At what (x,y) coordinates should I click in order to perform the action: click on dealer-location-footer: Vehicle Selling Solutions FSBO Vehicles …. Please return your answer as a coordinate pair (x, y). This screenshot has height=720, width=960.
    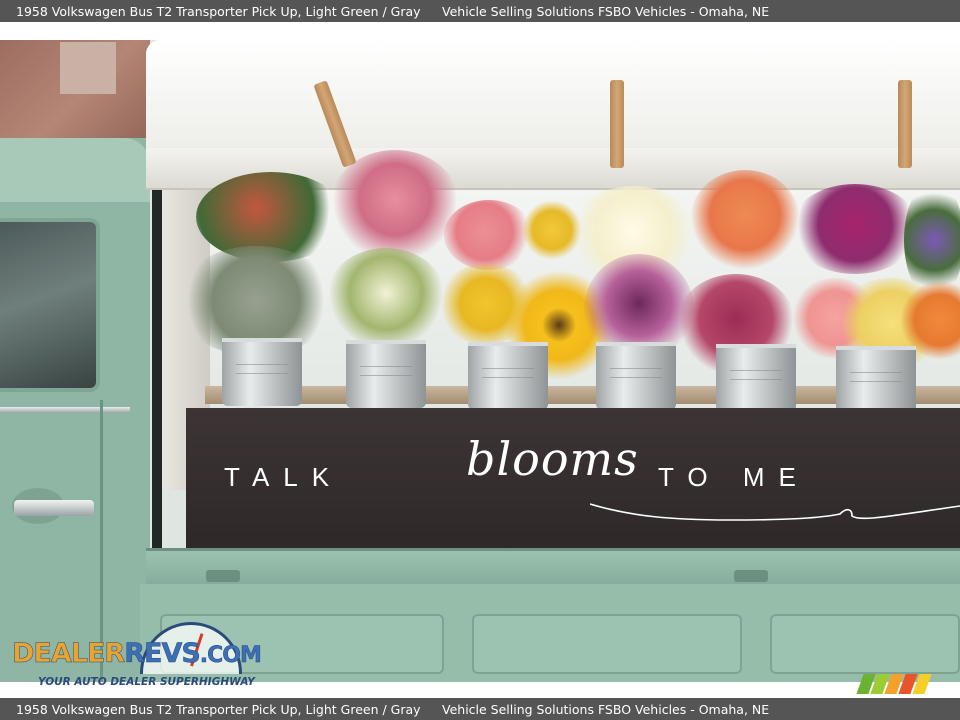
    Looking at the image, I should click on (606, 709).